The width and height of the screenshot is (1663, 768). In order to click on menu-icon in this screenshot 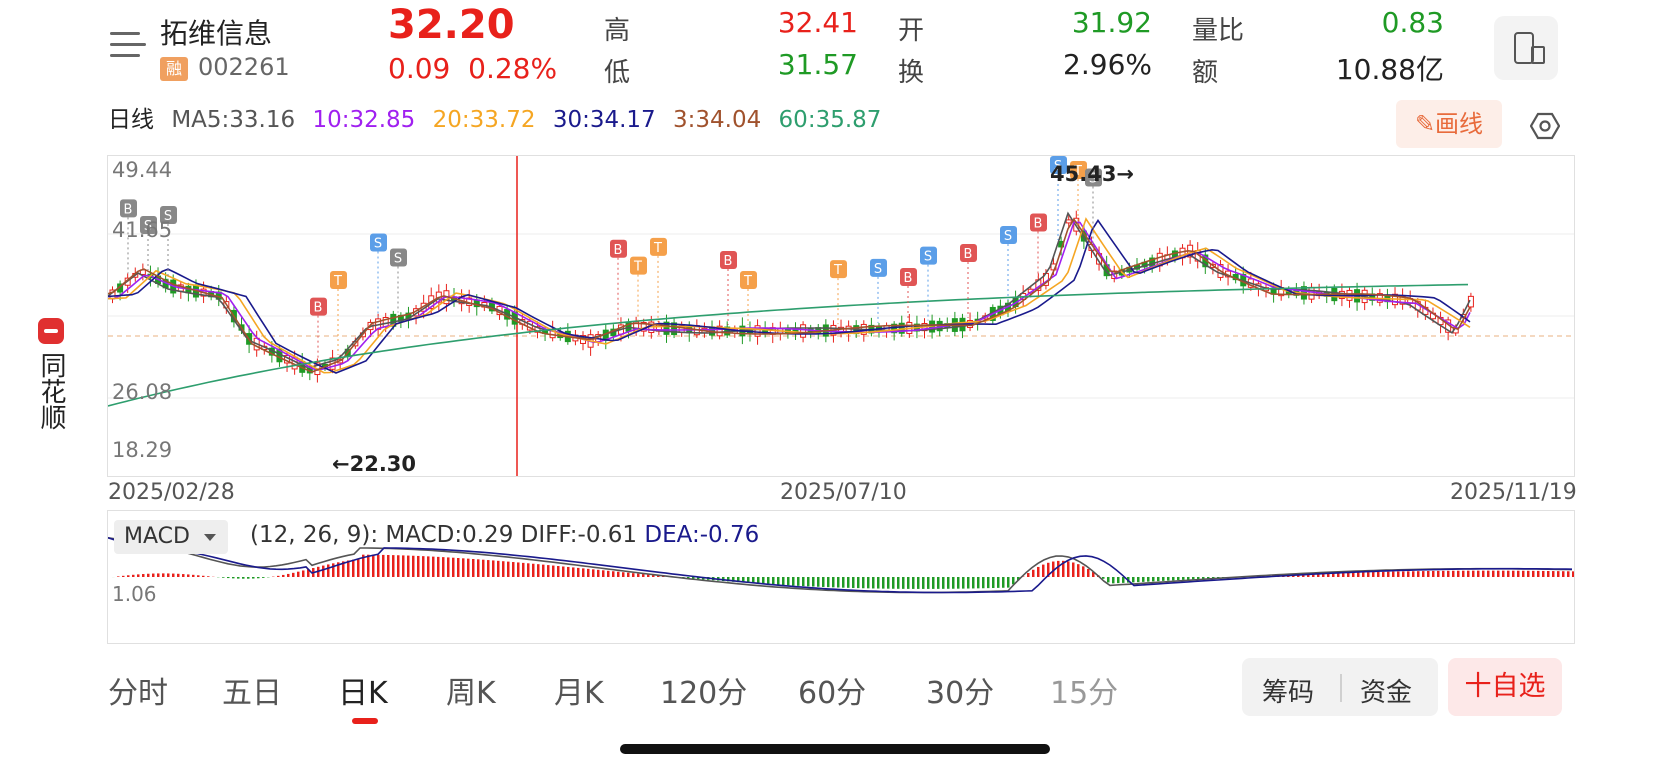, I will do `click(128, 45)`.